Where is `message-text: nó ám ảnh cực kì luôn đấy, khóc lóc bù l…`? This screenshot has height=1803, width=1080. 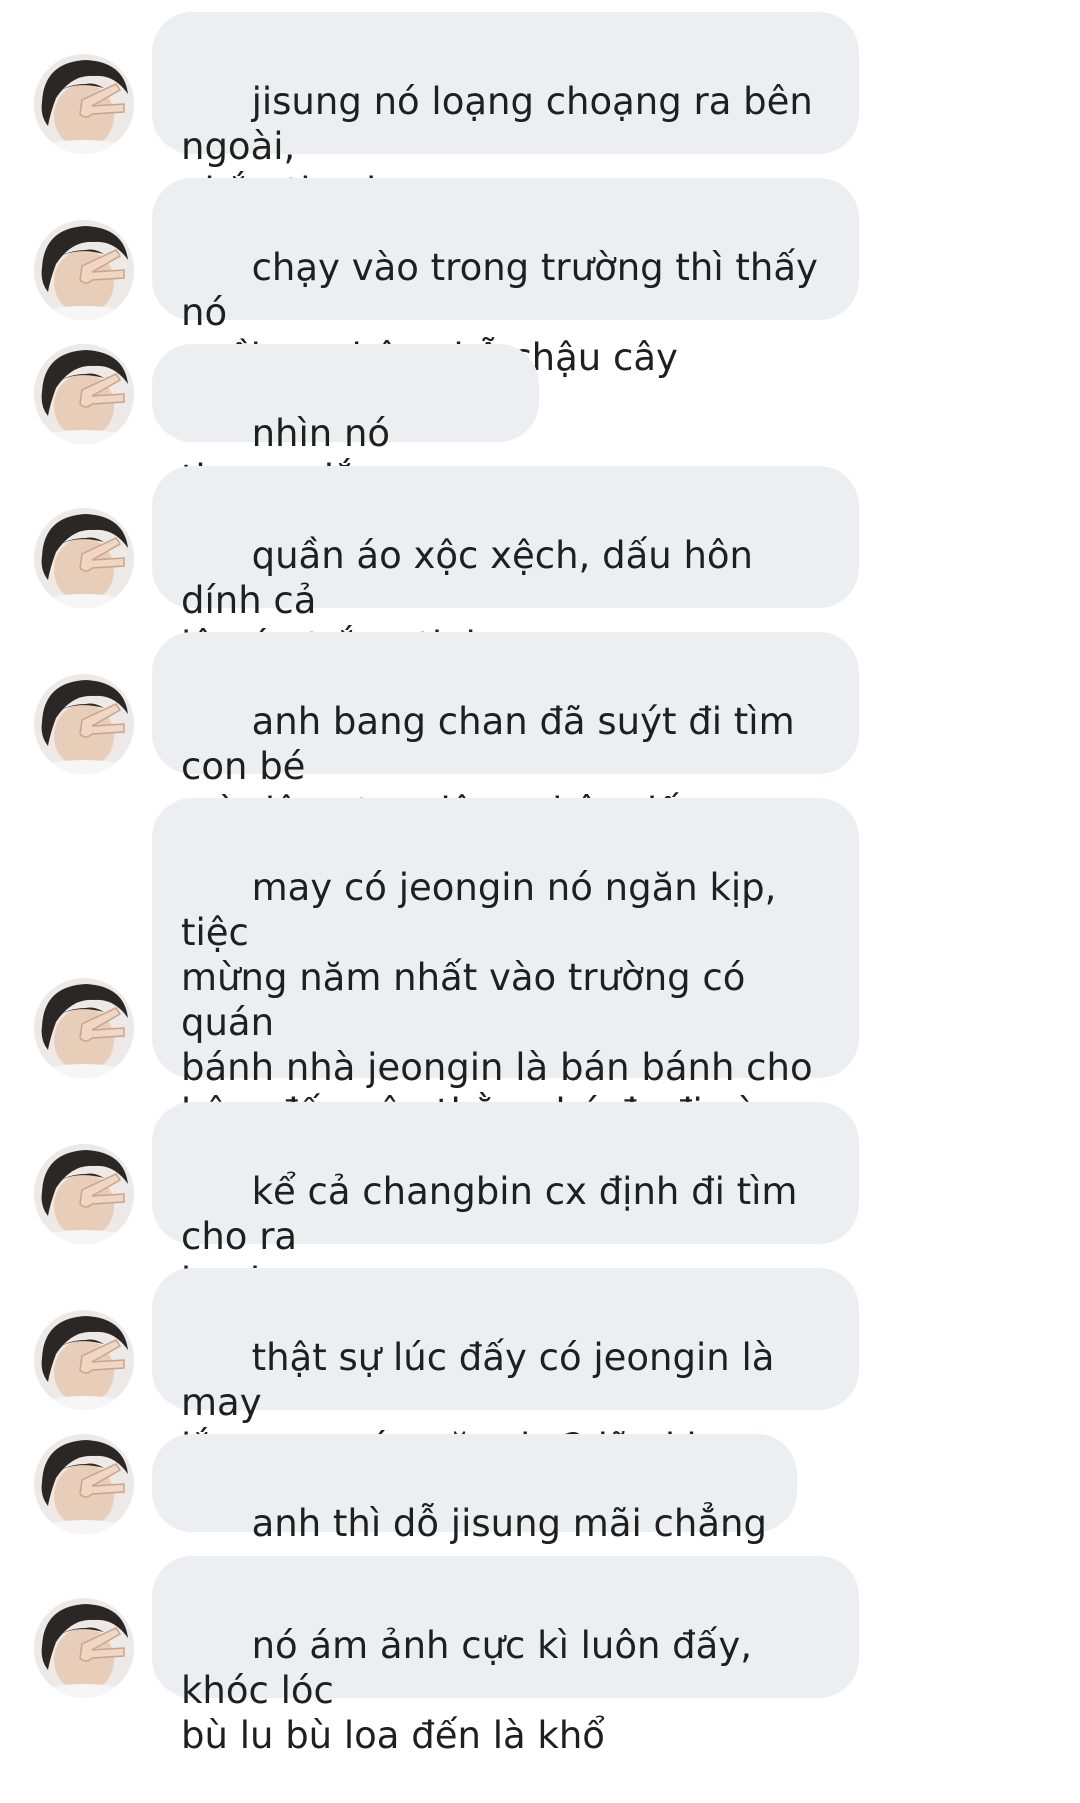
message-text: nó ám ảnh cực kì luôn đấy, khóc lóc bù l… is located at coordinates (466, 1690).